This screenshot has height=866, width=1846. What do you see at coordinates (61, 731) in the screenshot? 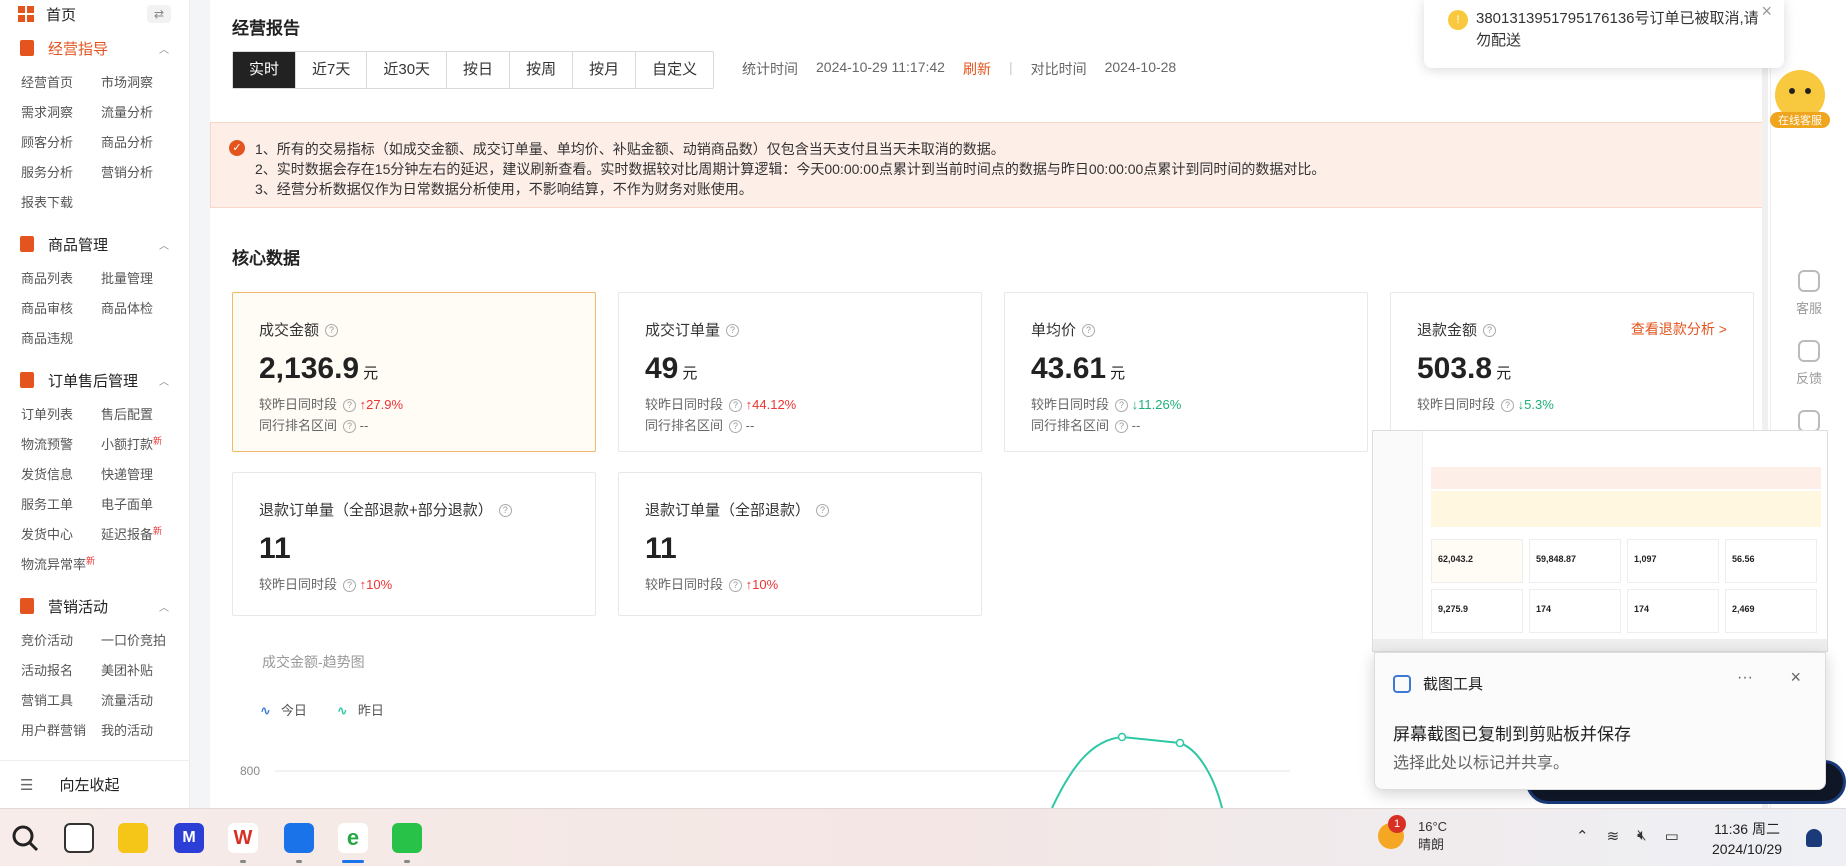
I see `sidebar-item: 用户群营销` at bounding box center [61, 731].